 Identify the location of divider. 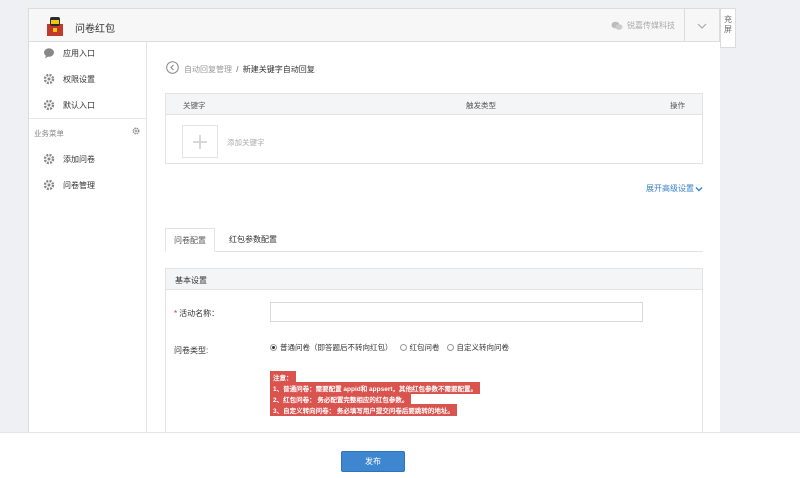
(684, 25).